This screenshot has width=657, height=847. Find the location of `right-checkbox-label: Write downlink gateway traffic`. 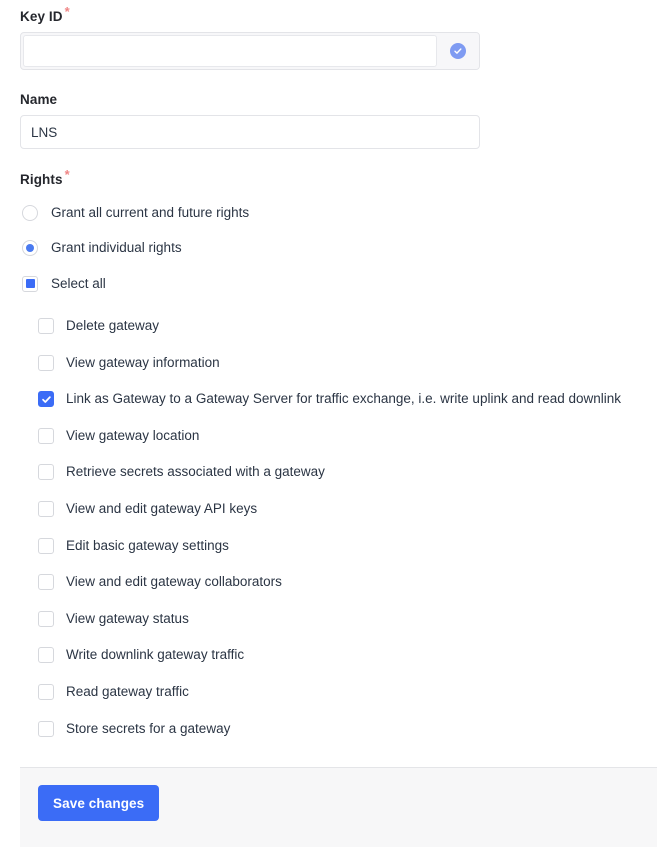

right-checkbox-label: Write downlink gateway traffic is located at coordinates (155, 655).